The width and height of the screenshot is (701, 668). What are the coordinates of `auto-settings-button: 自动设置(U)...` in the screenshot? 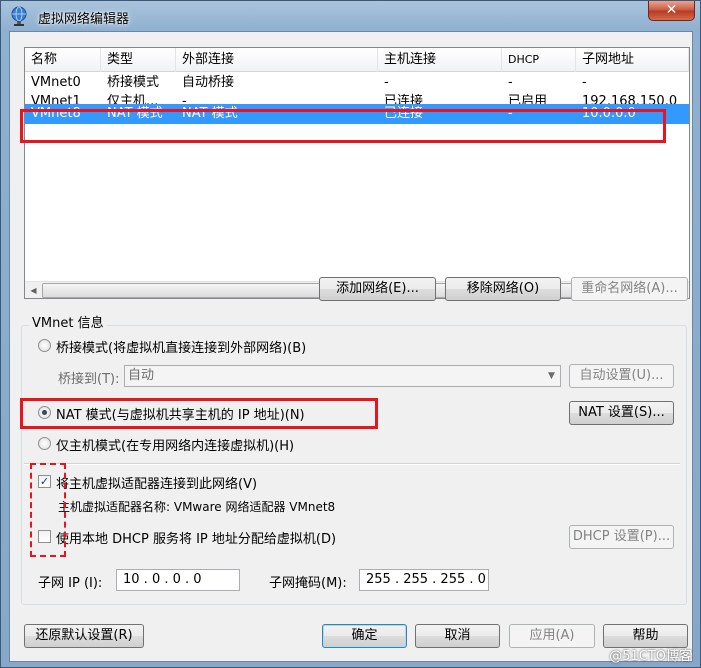 It's located at (621, 376).